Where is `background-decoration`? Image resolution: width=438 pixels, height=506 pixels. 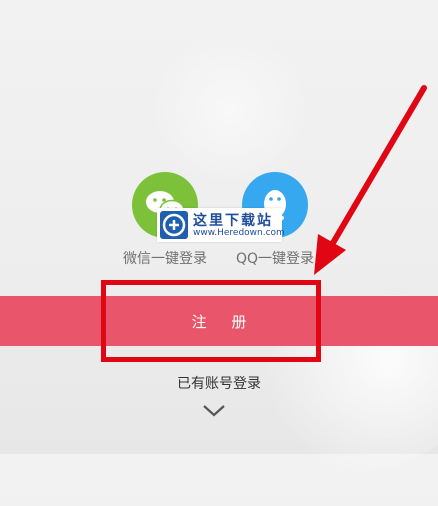 background-decoration is located at coordinates (230, 110).